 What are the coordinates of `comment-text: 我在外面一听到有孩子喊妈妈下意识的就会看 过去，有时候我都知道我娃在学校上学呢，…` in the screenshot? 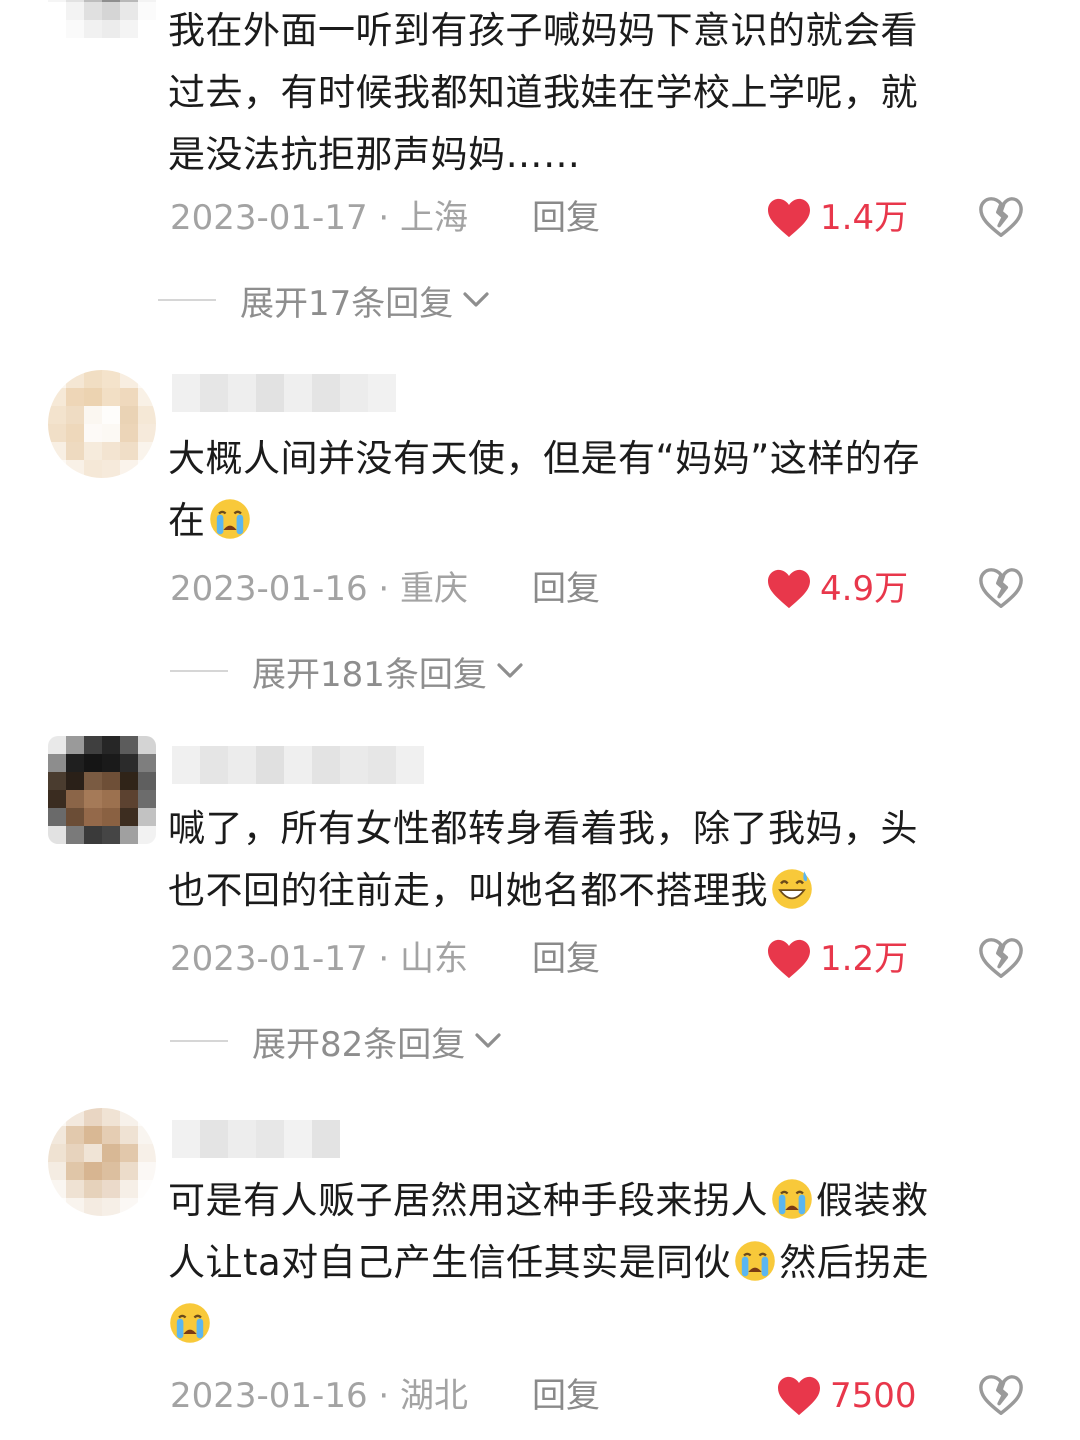 It's located at (604, 93).